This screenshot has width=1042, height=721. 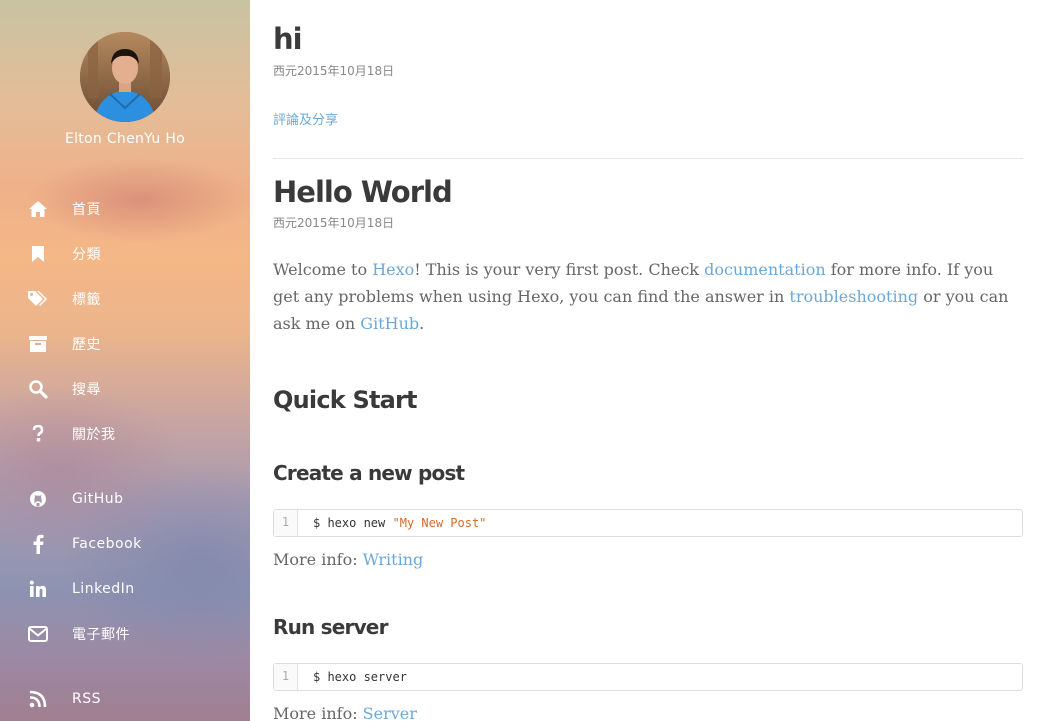 What do you see at coordinates (369, 473) in the screenshot?
I see `section-heading: Create a new post` at bounding box center [369, 473].